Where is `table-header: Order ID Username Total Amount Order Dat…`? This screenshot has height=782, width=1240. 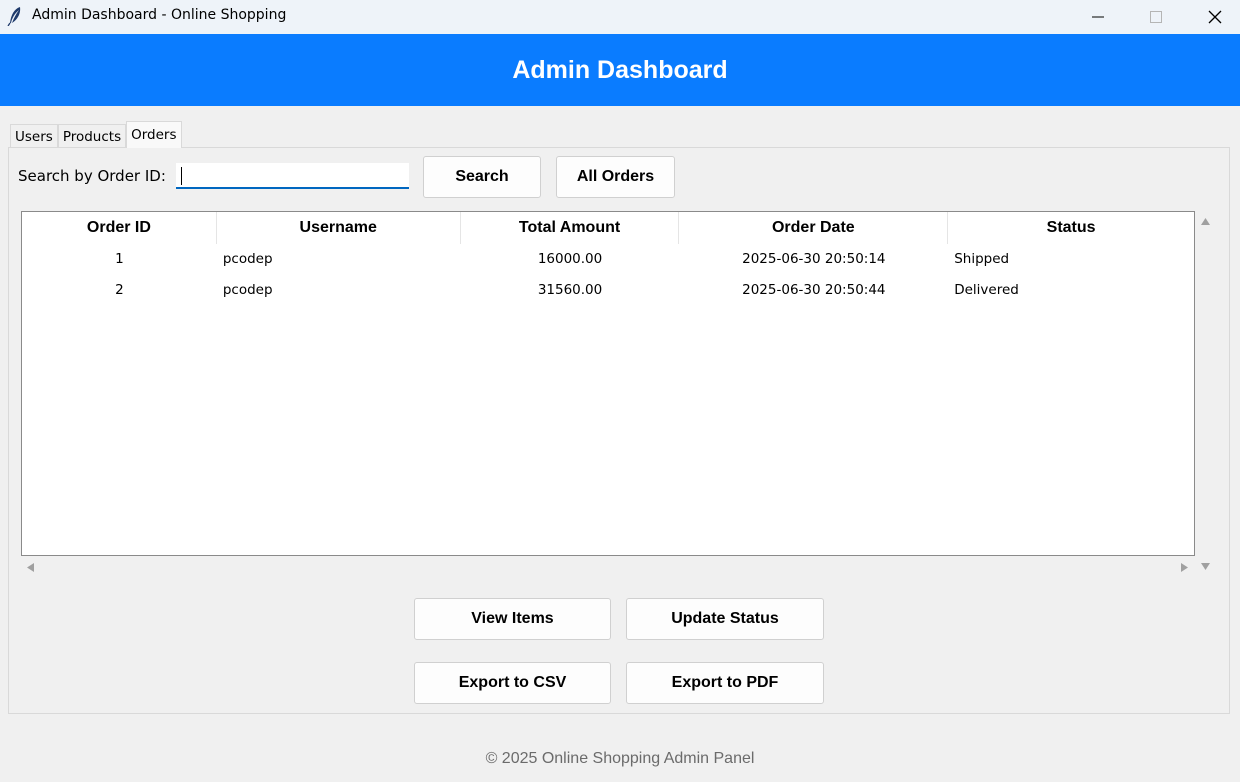
table-header: Order ID Username Total Amount Order Dat… is located at coordinates (608, 228).